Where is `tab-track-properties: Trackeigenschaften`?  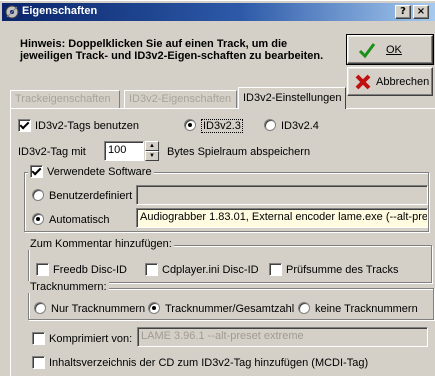
tab-track-properties: Trackeigenschaften is located at coordinates (65, 99).